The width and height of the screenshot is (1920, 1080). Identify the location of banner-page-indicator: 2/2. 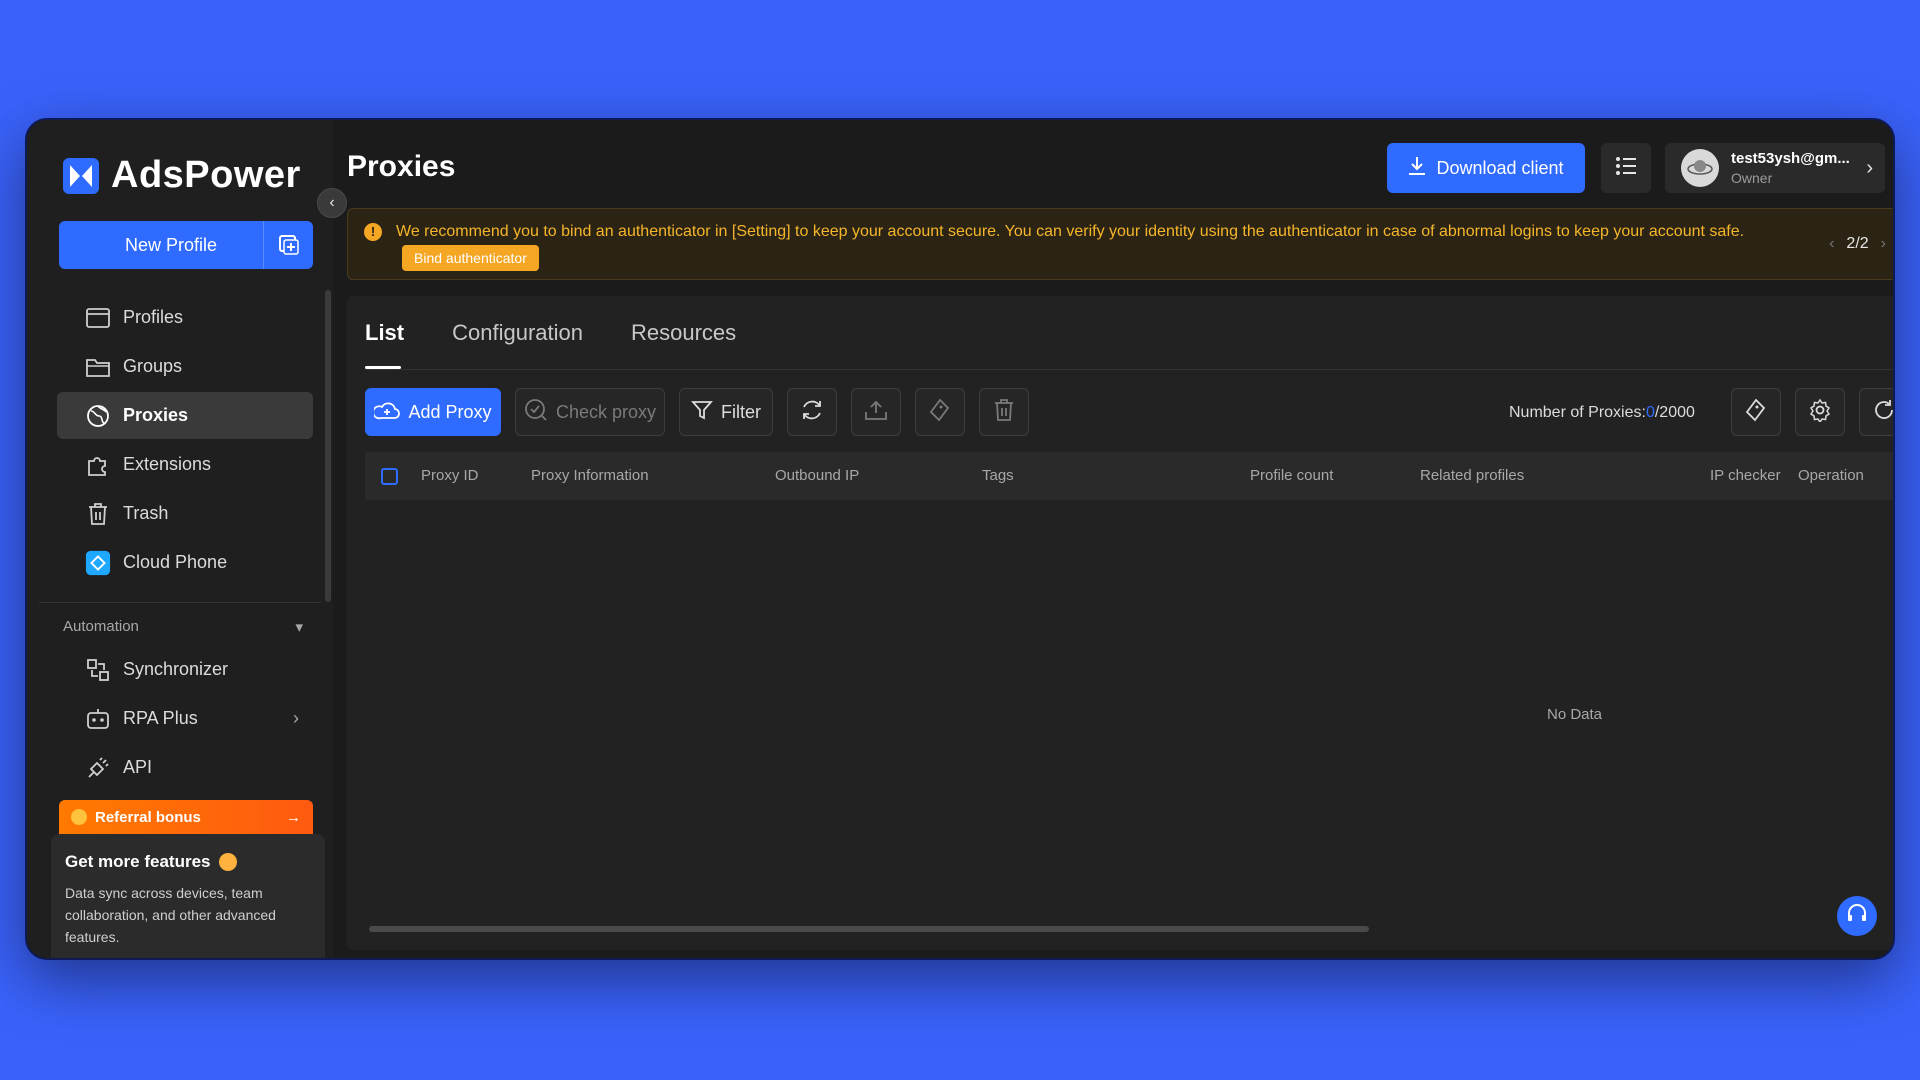
(1857, 243).